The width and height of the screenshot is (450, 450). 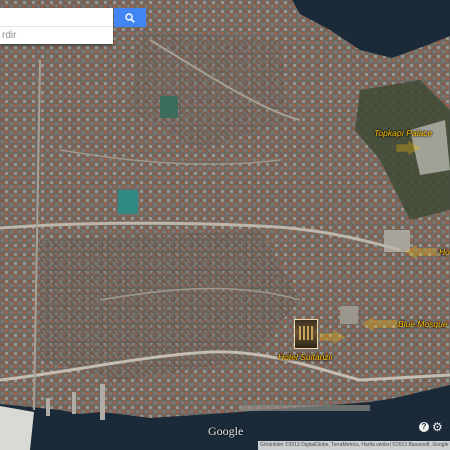 What do you see at coordinates (424, 427) in the screenshot?
I see `help-icon: ?` at bounding box center [424, 427].